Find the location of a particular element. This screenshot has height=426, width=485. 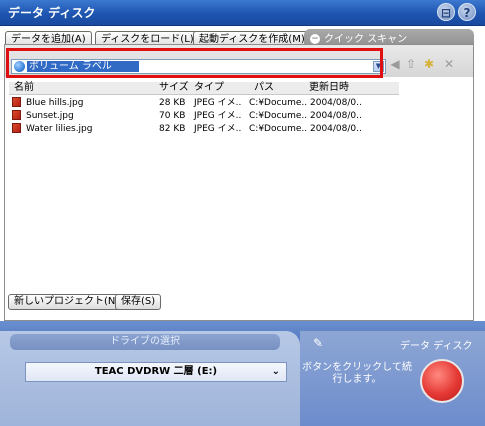

file-size: 82 KB is located at coordinates (172, 129).